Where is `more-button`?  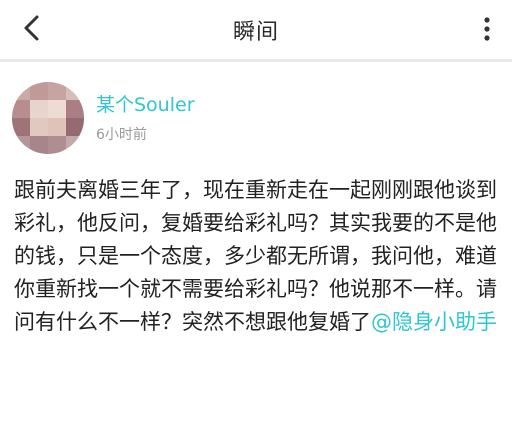 more-button is located at coordinates (487, 29).